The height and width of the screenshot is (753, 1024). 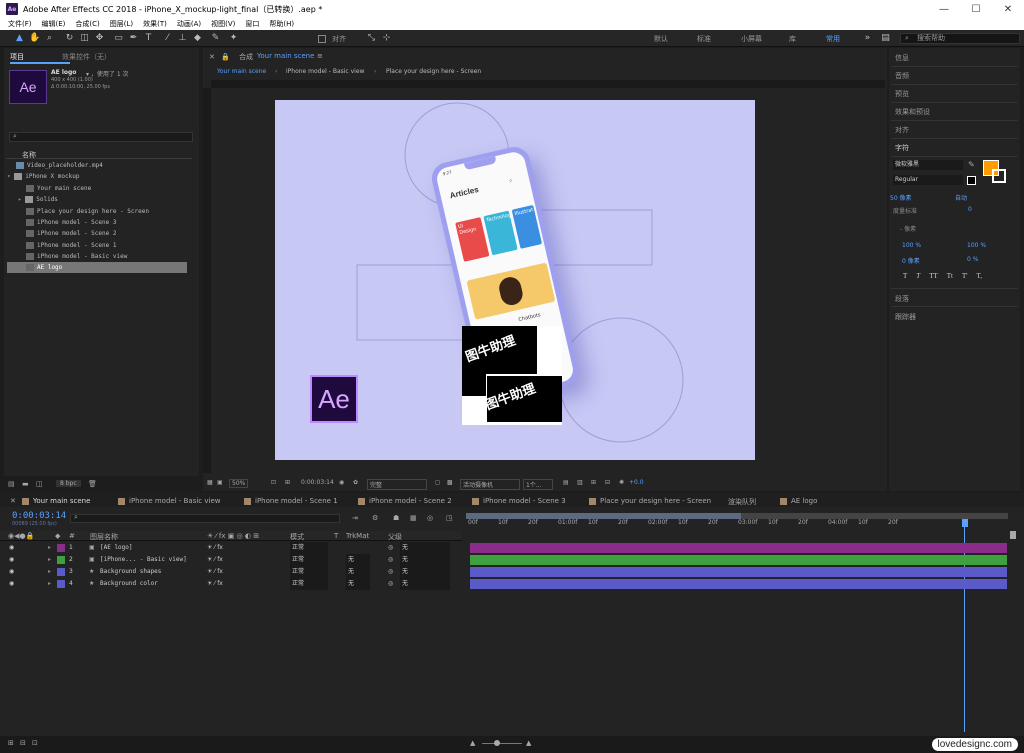 What do you see at coordinates (970, 209) in the screenshot?
I see `tracking-field: 0` at bounding box center [970, 209].